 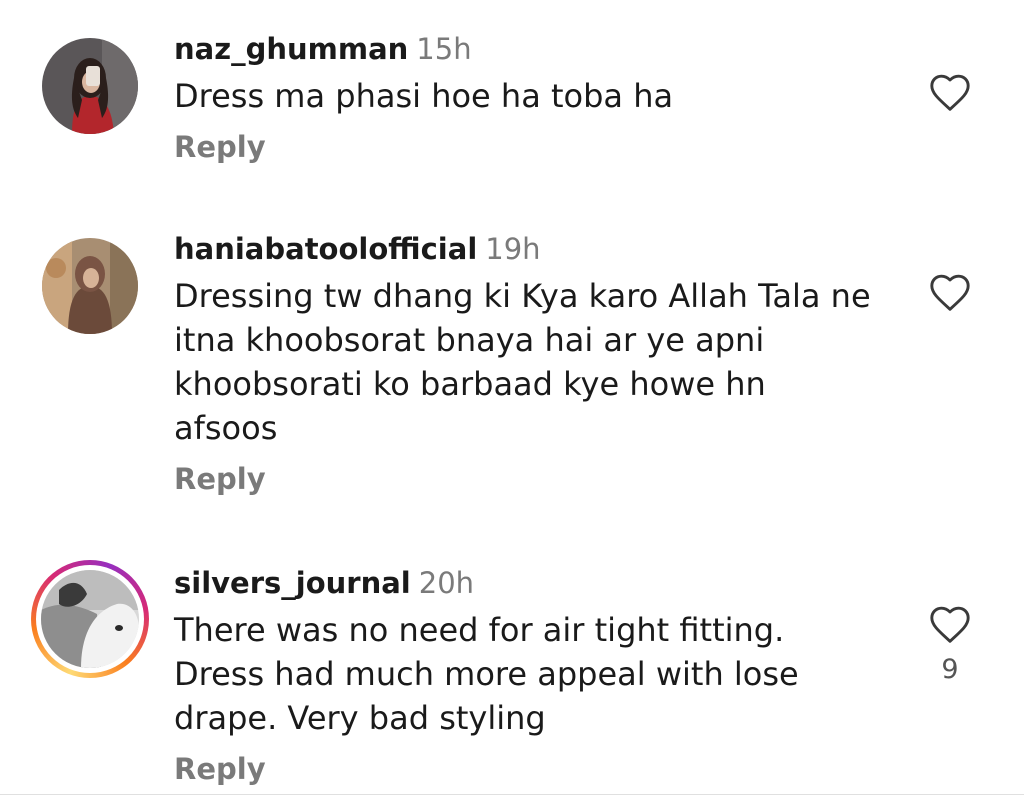 I want to click on comment-text: Dress ma phasi hoe ha toba ha, so click(x=424, y=96).